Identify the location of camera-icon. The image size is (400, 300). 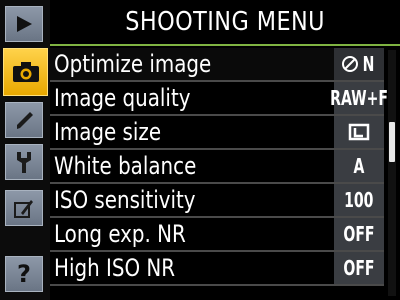
(25, 72).